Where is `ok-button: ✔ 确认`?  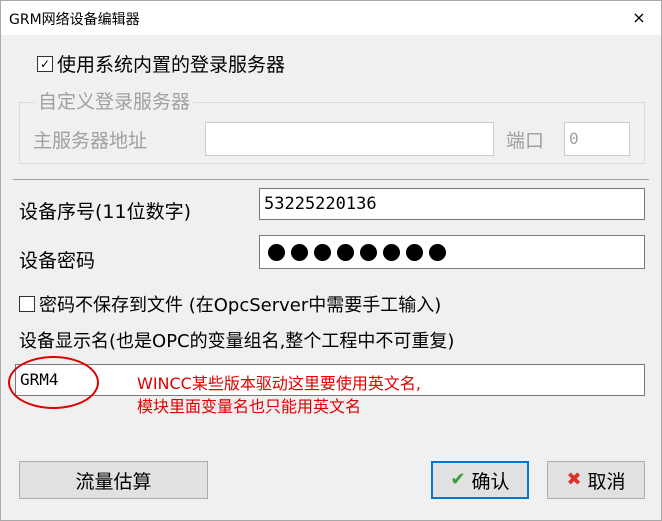
ok-button: ✔ 确认 is located at coordinates (480, 480).